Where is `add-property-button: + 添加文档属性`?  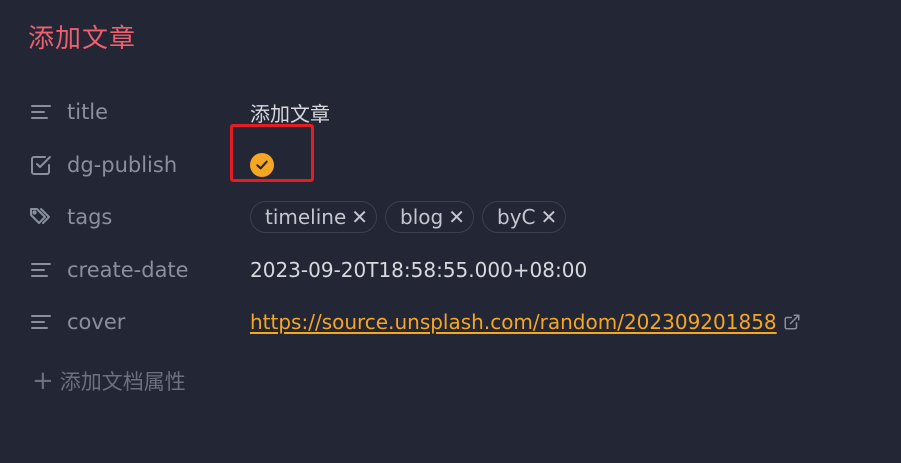 add-property-button: + 添加文档属性 is located at coordinates (109, 381).